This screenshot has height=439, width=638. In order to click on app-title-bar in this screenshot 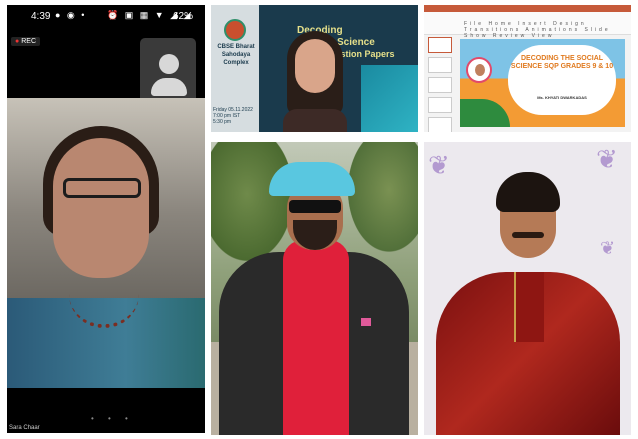, I will do `click(527, 8)`.